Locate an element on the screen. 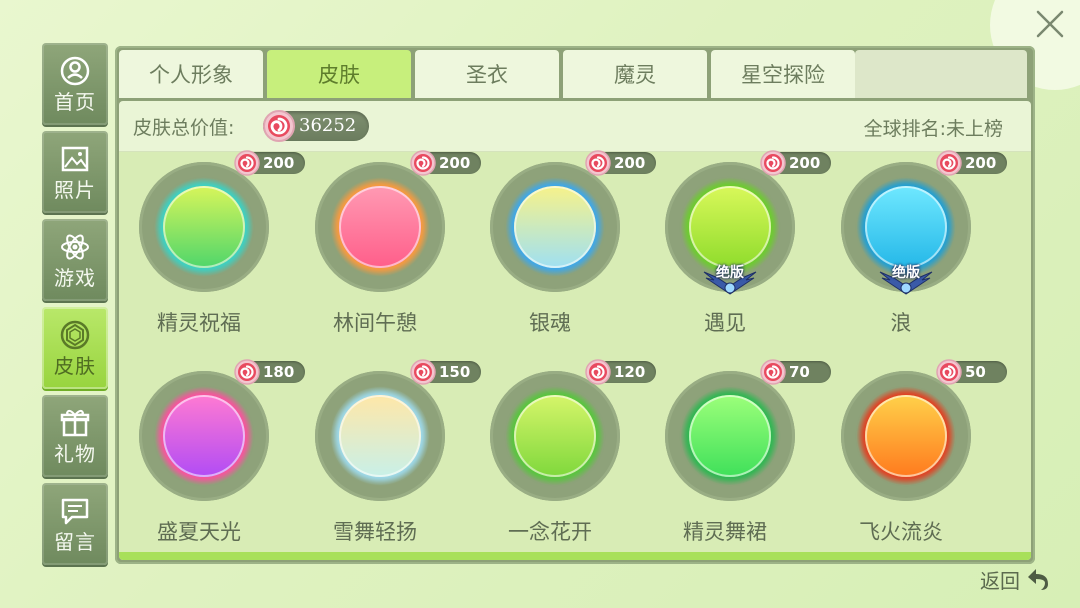 This screenshot has width=1080, height=608. skin-name: 精灵舞裙 is located at coordinates (725, 532).